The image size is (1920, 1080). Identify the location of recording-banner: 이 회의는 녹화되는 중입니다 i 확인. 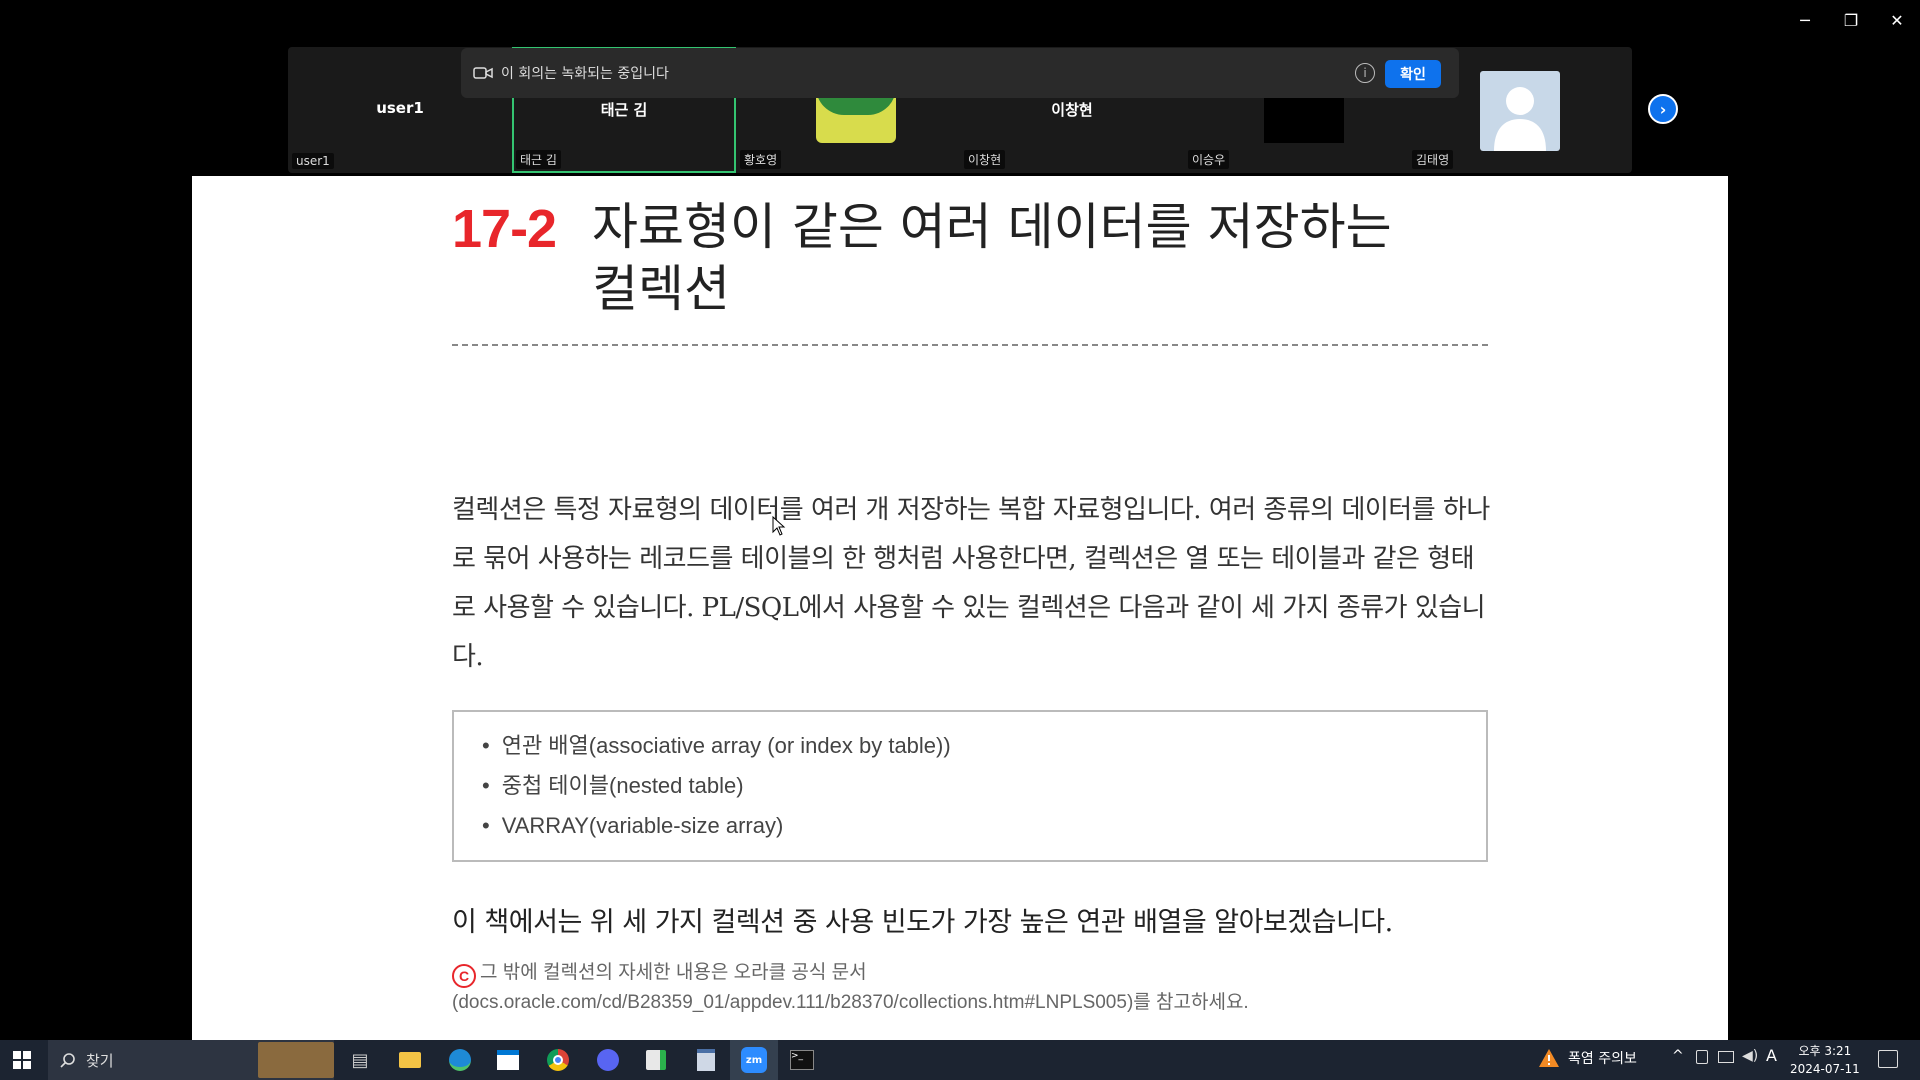
(960, 73).